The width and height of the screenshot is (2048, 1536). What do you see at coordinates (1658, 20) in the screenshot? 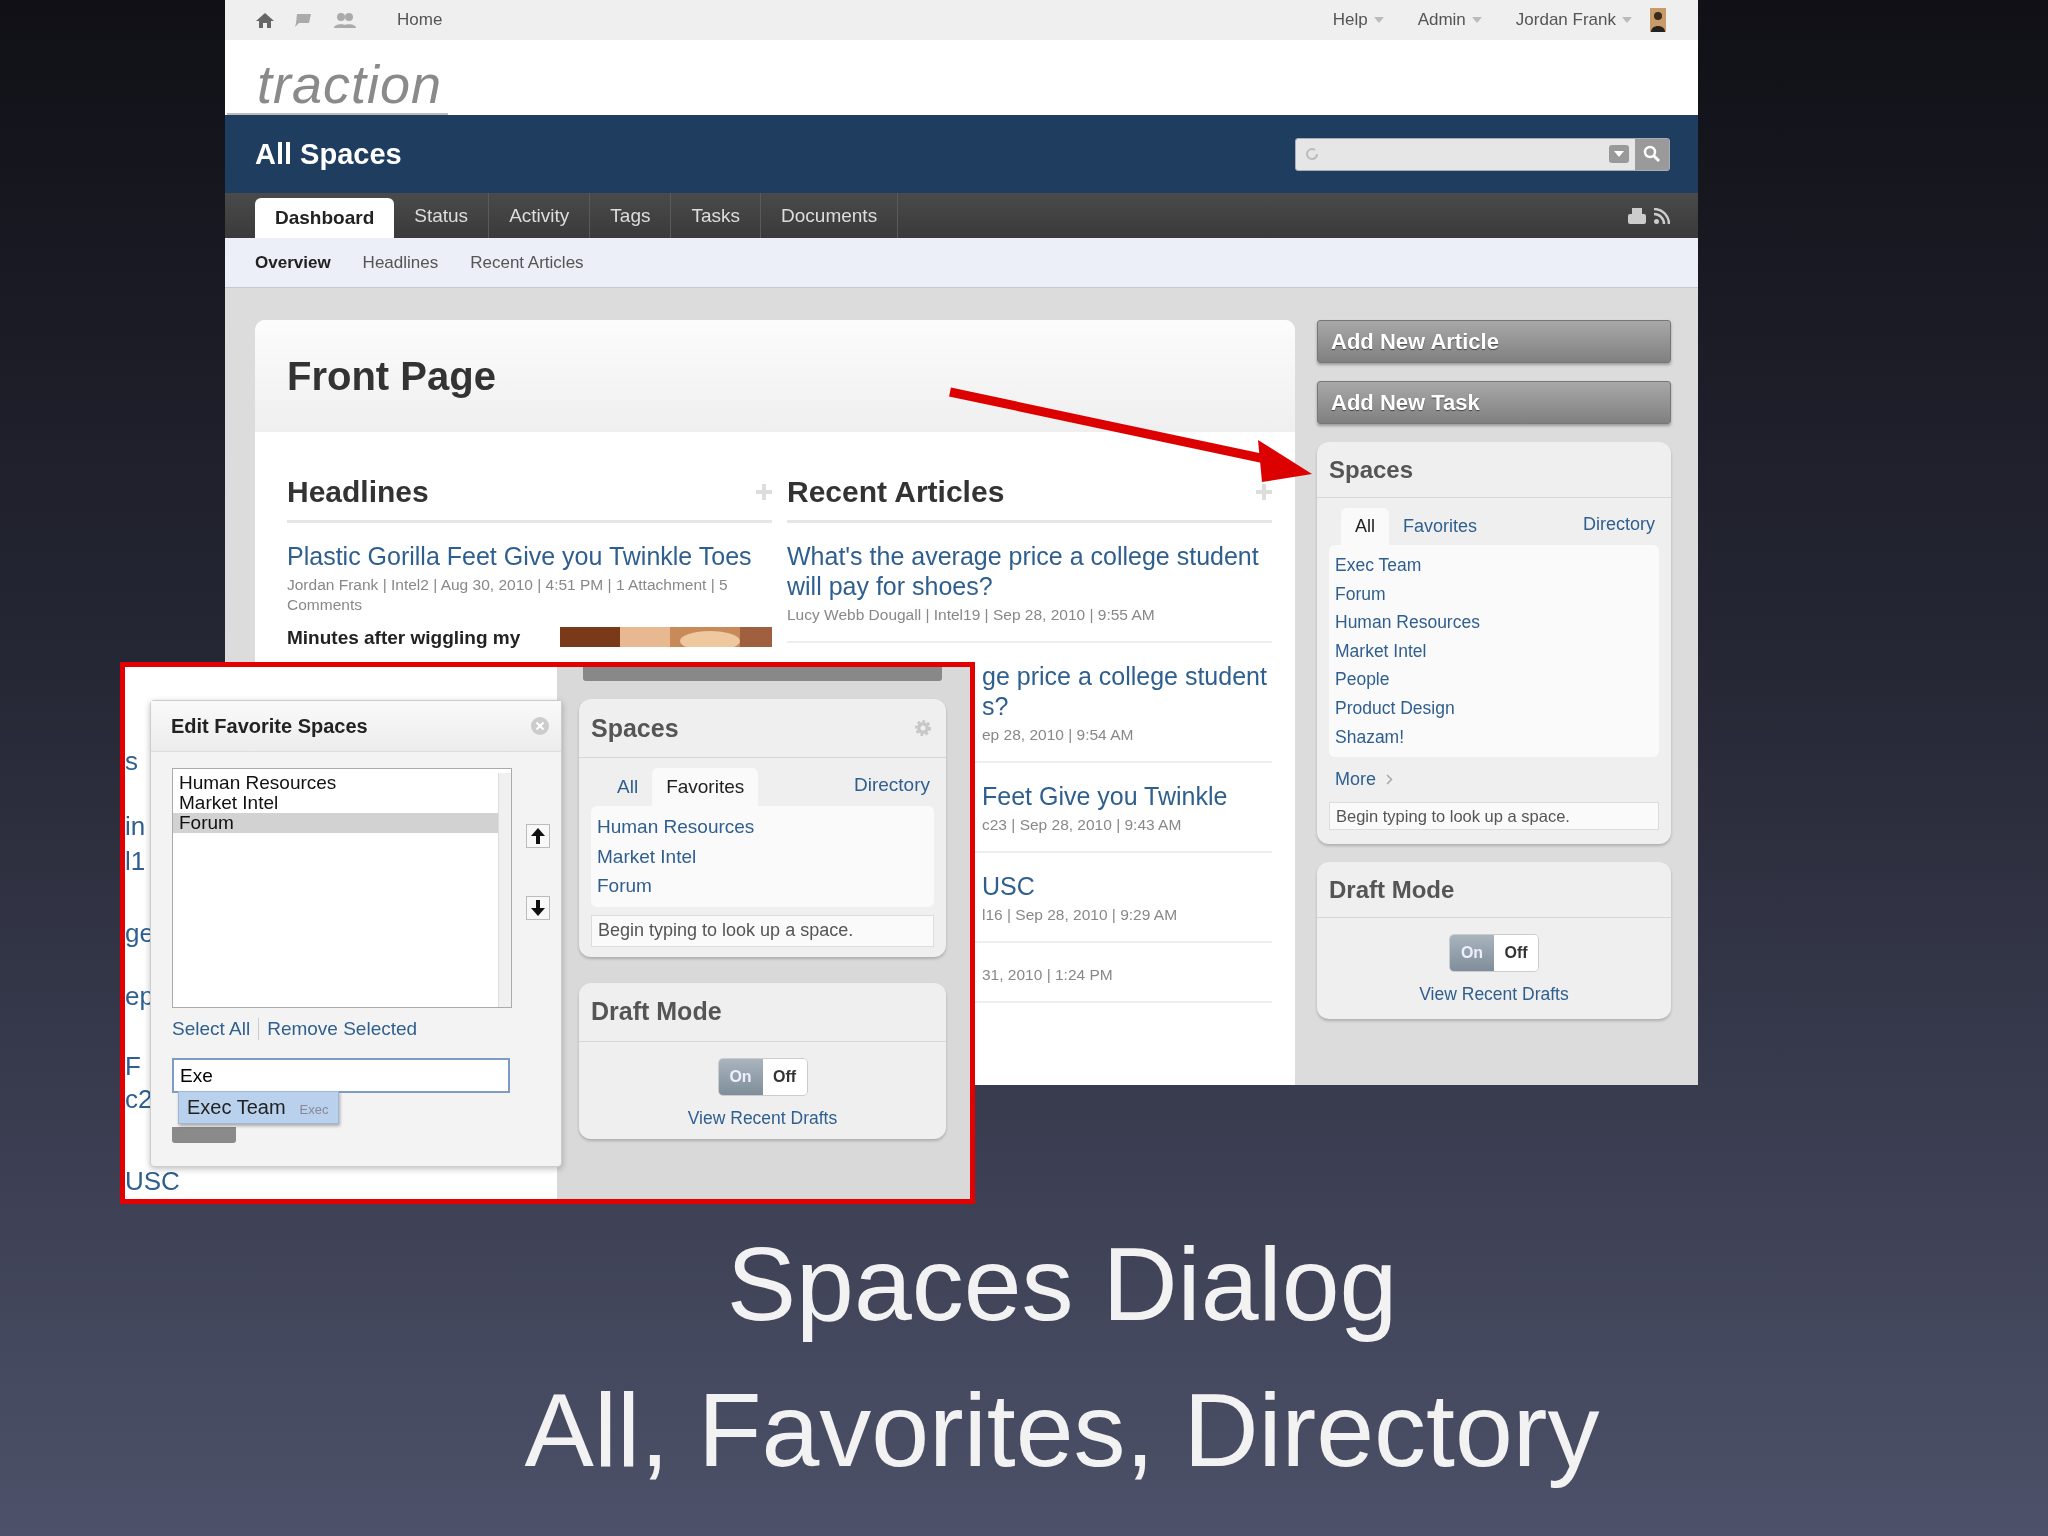
I see `avatar-icon` at bounding box center [1658, 20].